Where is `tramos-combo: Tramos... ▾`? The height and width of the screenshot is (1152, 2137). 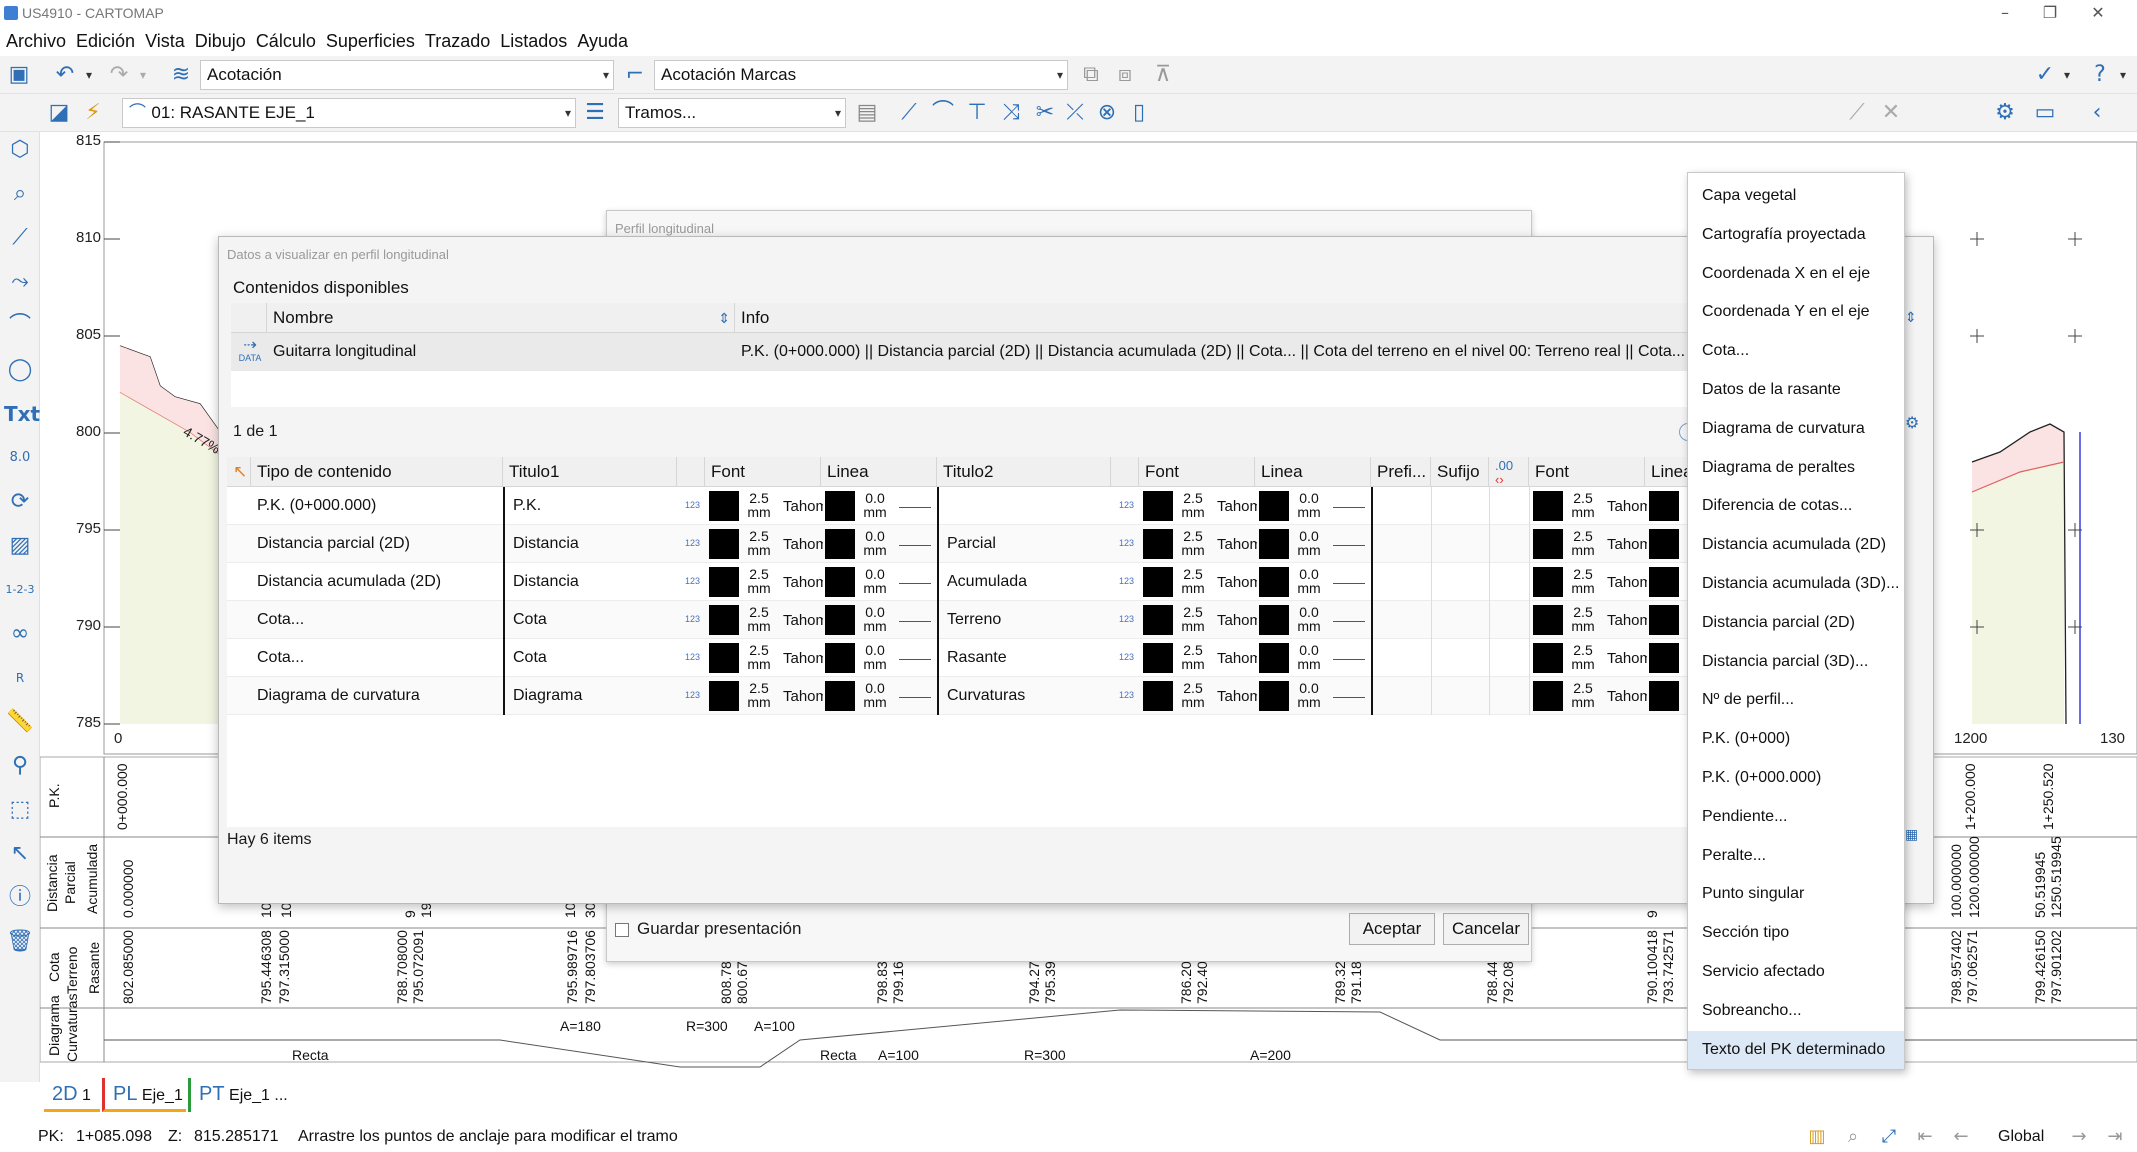
tramos-combo: Tramos... ▾ is located at coordinates (732, 113).